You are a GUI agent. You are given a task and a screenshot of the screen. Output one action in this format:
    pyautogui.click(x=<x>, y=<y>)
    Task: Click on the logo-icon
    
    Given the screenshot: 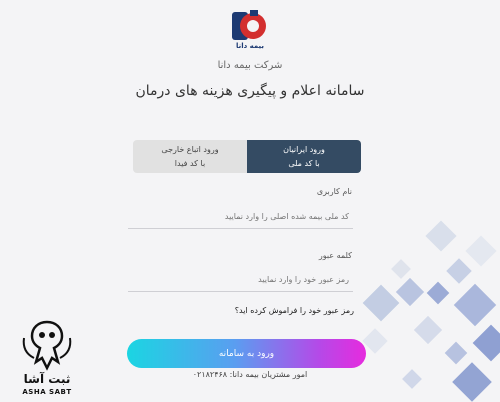 What is the action you would take?
    pyautogui.click(x=249, y=25)
    